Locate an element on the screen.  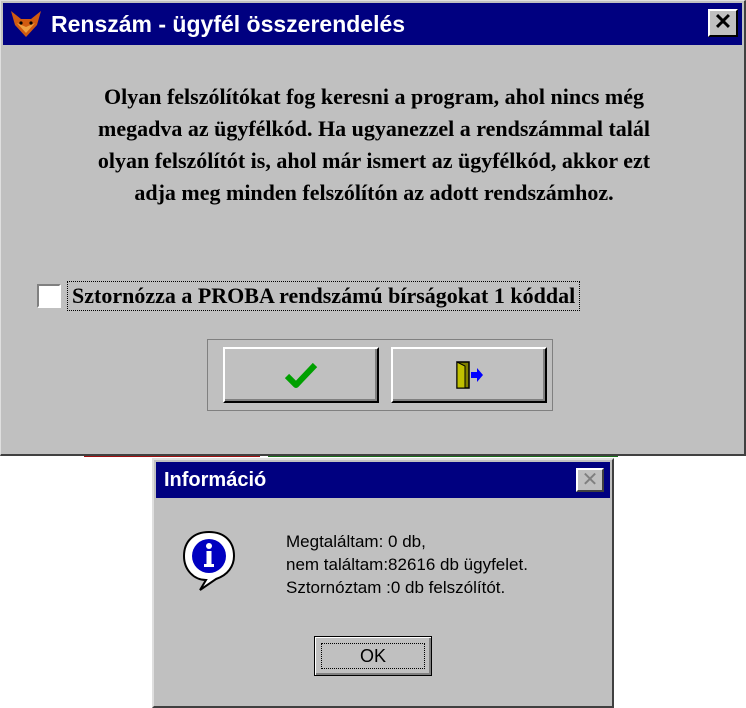
checkmark-icon is located at coordinates (301, 375).